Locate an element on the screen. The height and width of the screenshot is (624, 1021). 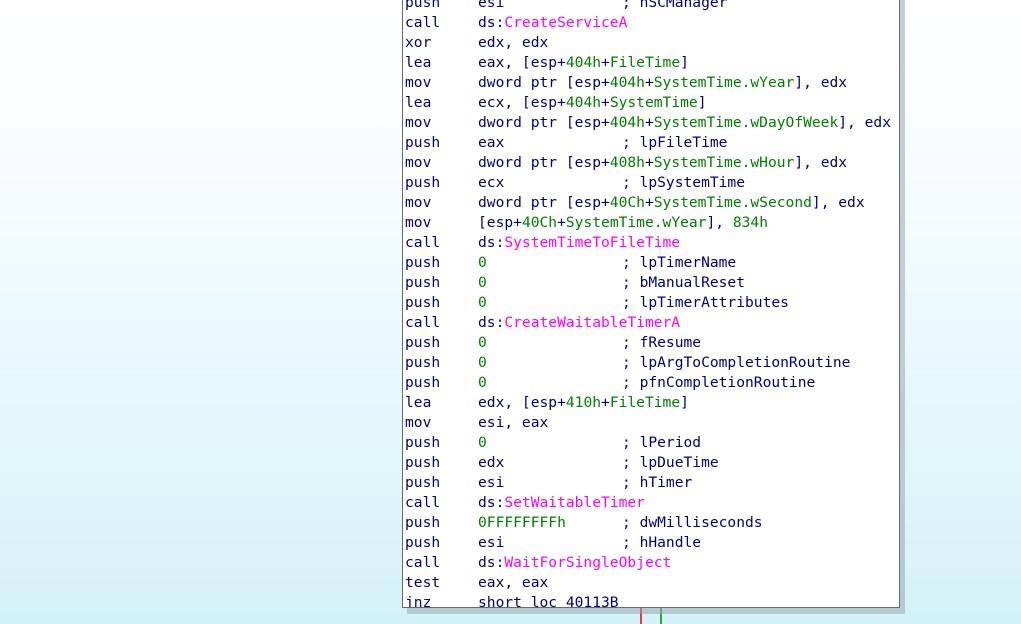
instruction-line: push esi ; hTimer is located at coordinates (652, 483).